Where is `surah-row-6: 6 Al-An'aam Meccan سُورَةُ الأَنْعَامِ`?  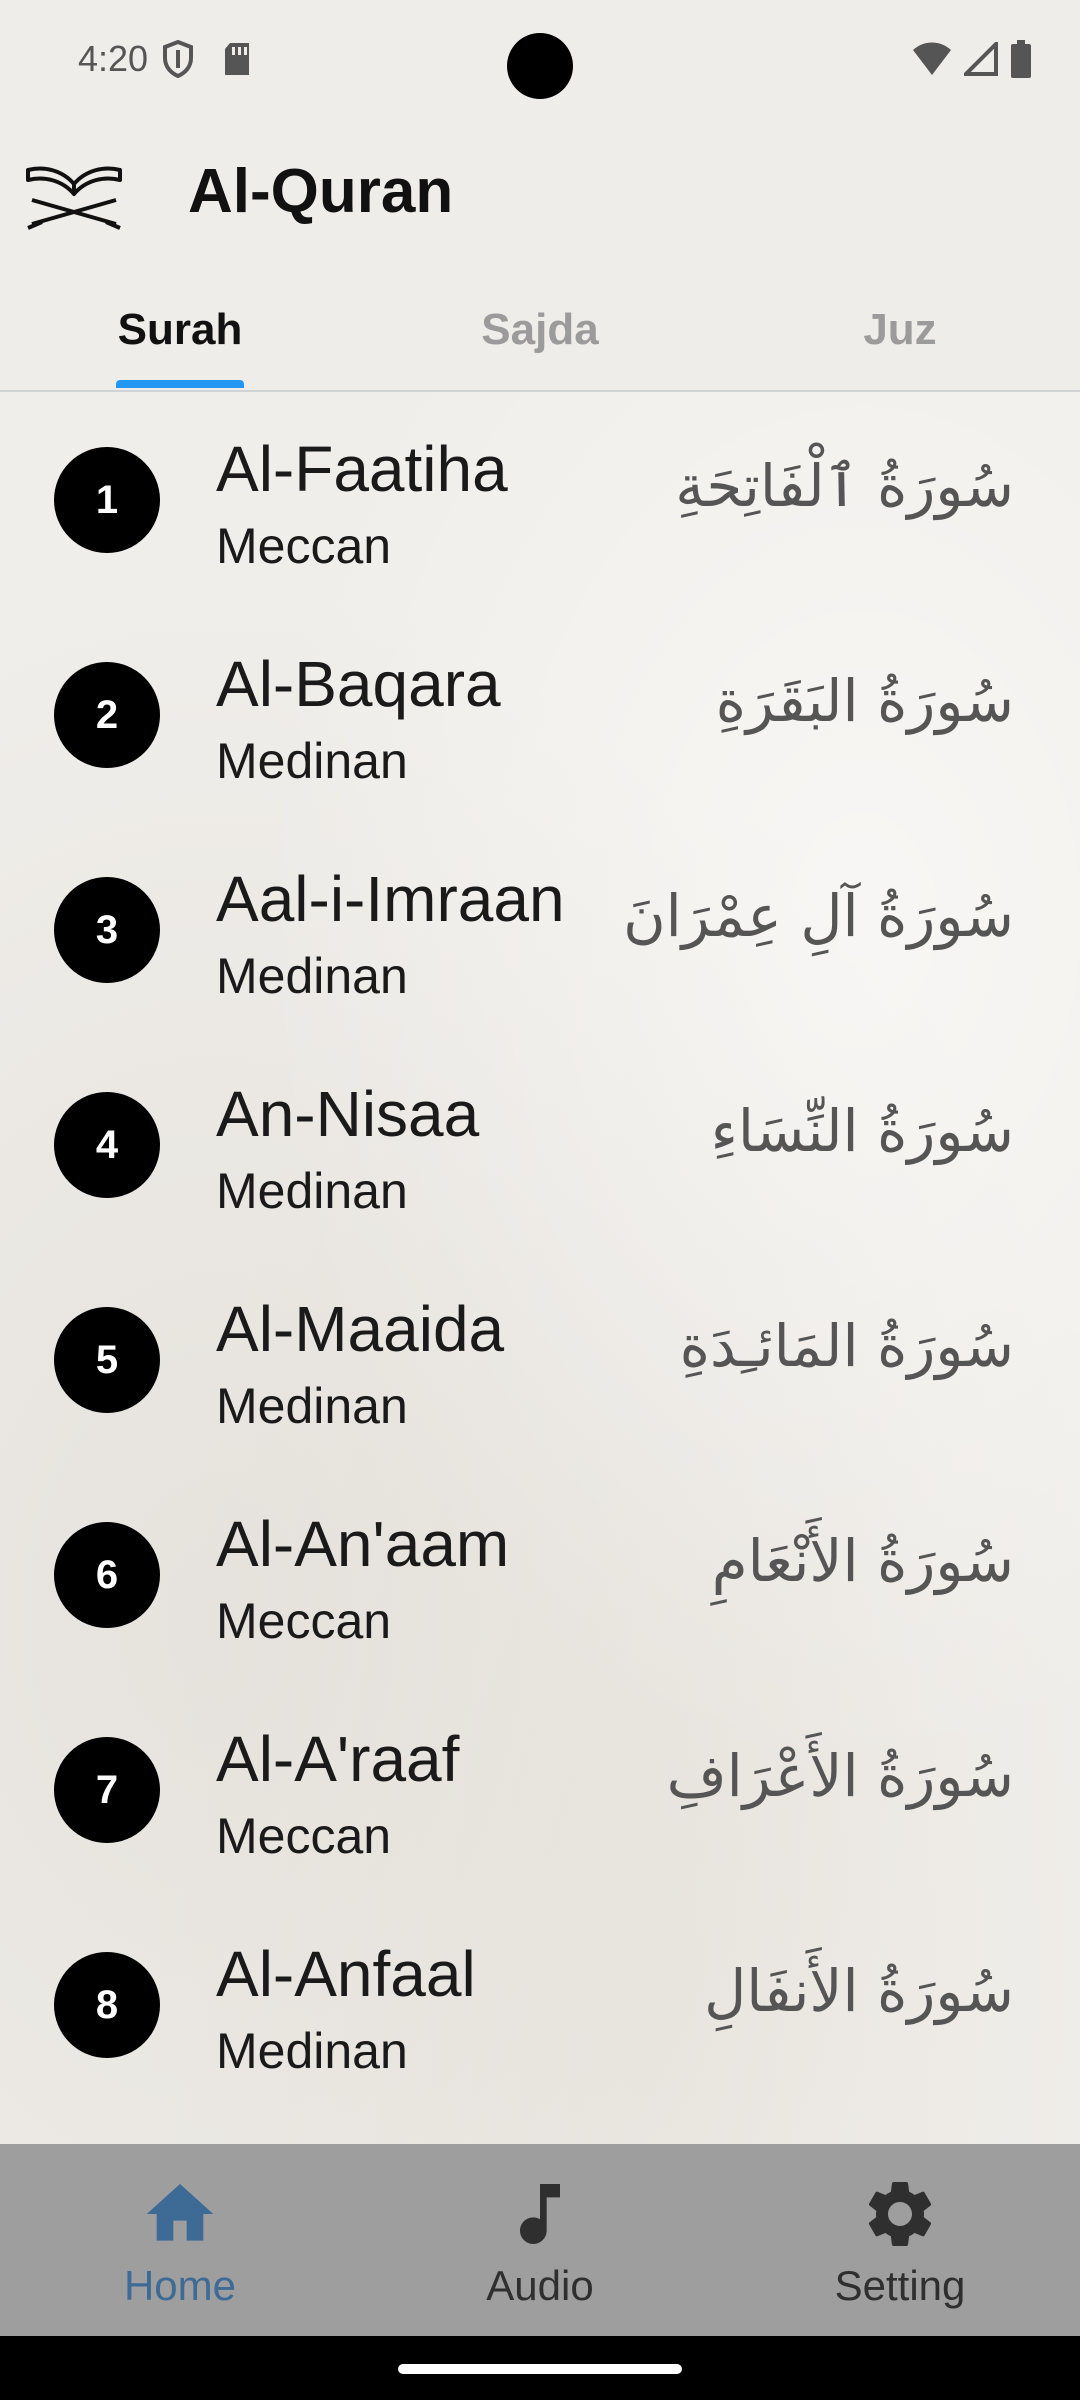
surah-row-6: 6 Al-An'aam Meccan سُورَةُ الأَنْعَامِ is located at coordinates (540, 1574).